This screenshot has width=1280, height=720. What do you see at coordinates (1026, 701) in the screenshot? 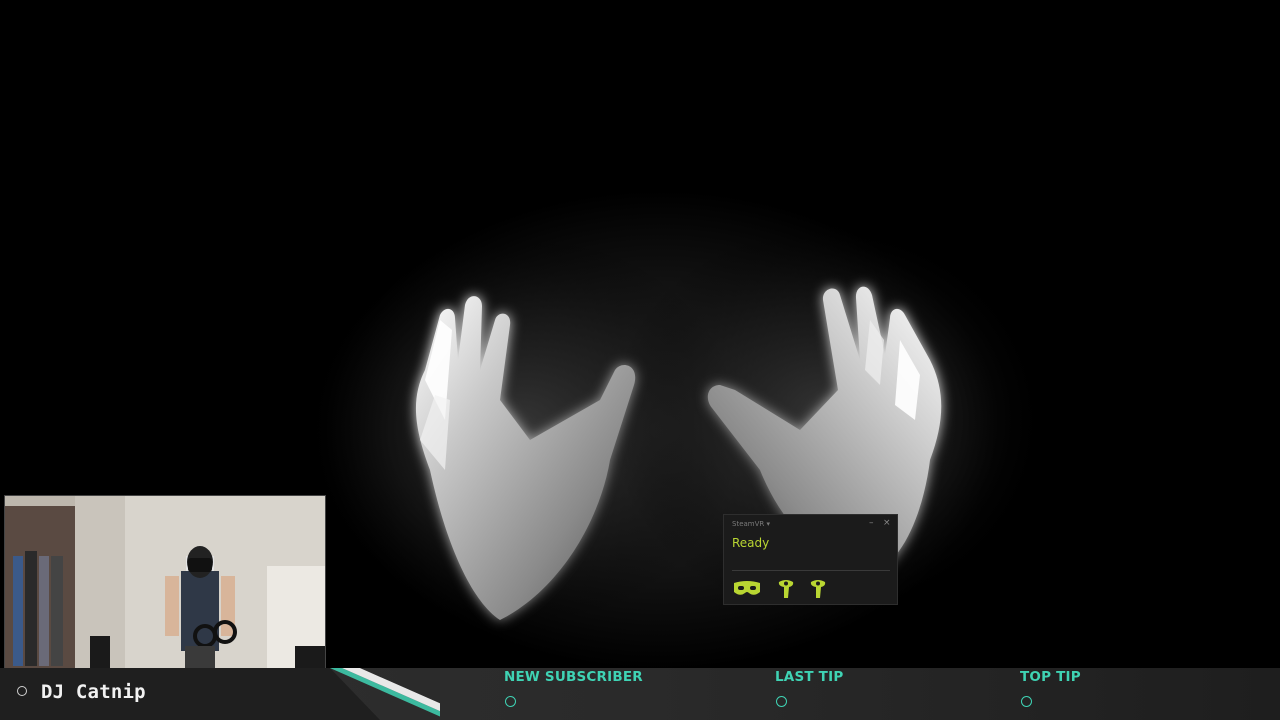
I see `top-tip-indicator-icon` at bounding box center [1026, 701].